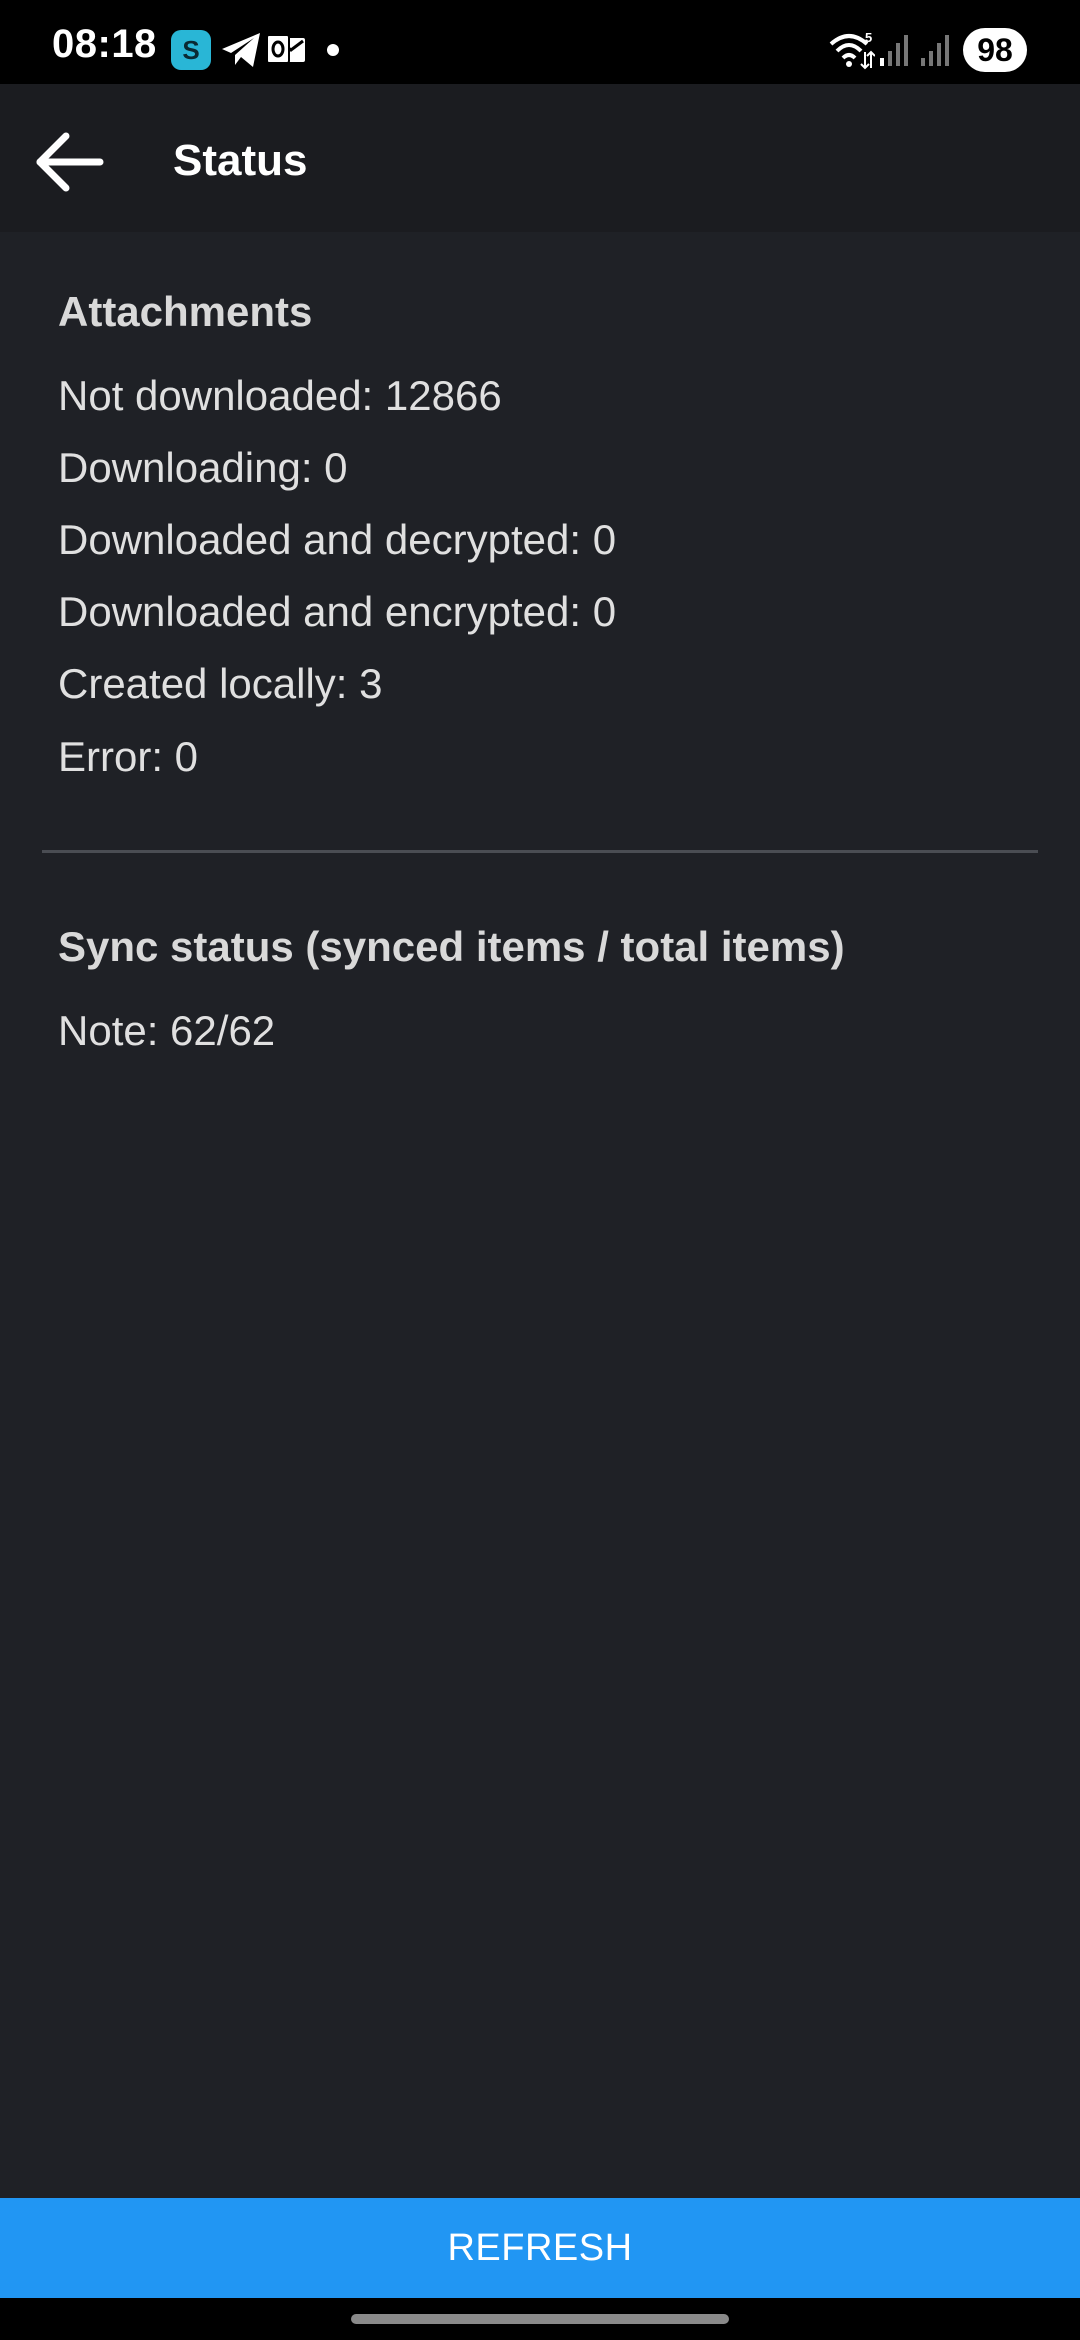 The image size is (1080, 2340). What do you see at coordinates (203, 467) in the screenshot?
I see `attachments-line: Downloading: 0` at bounding box center [203, 467].